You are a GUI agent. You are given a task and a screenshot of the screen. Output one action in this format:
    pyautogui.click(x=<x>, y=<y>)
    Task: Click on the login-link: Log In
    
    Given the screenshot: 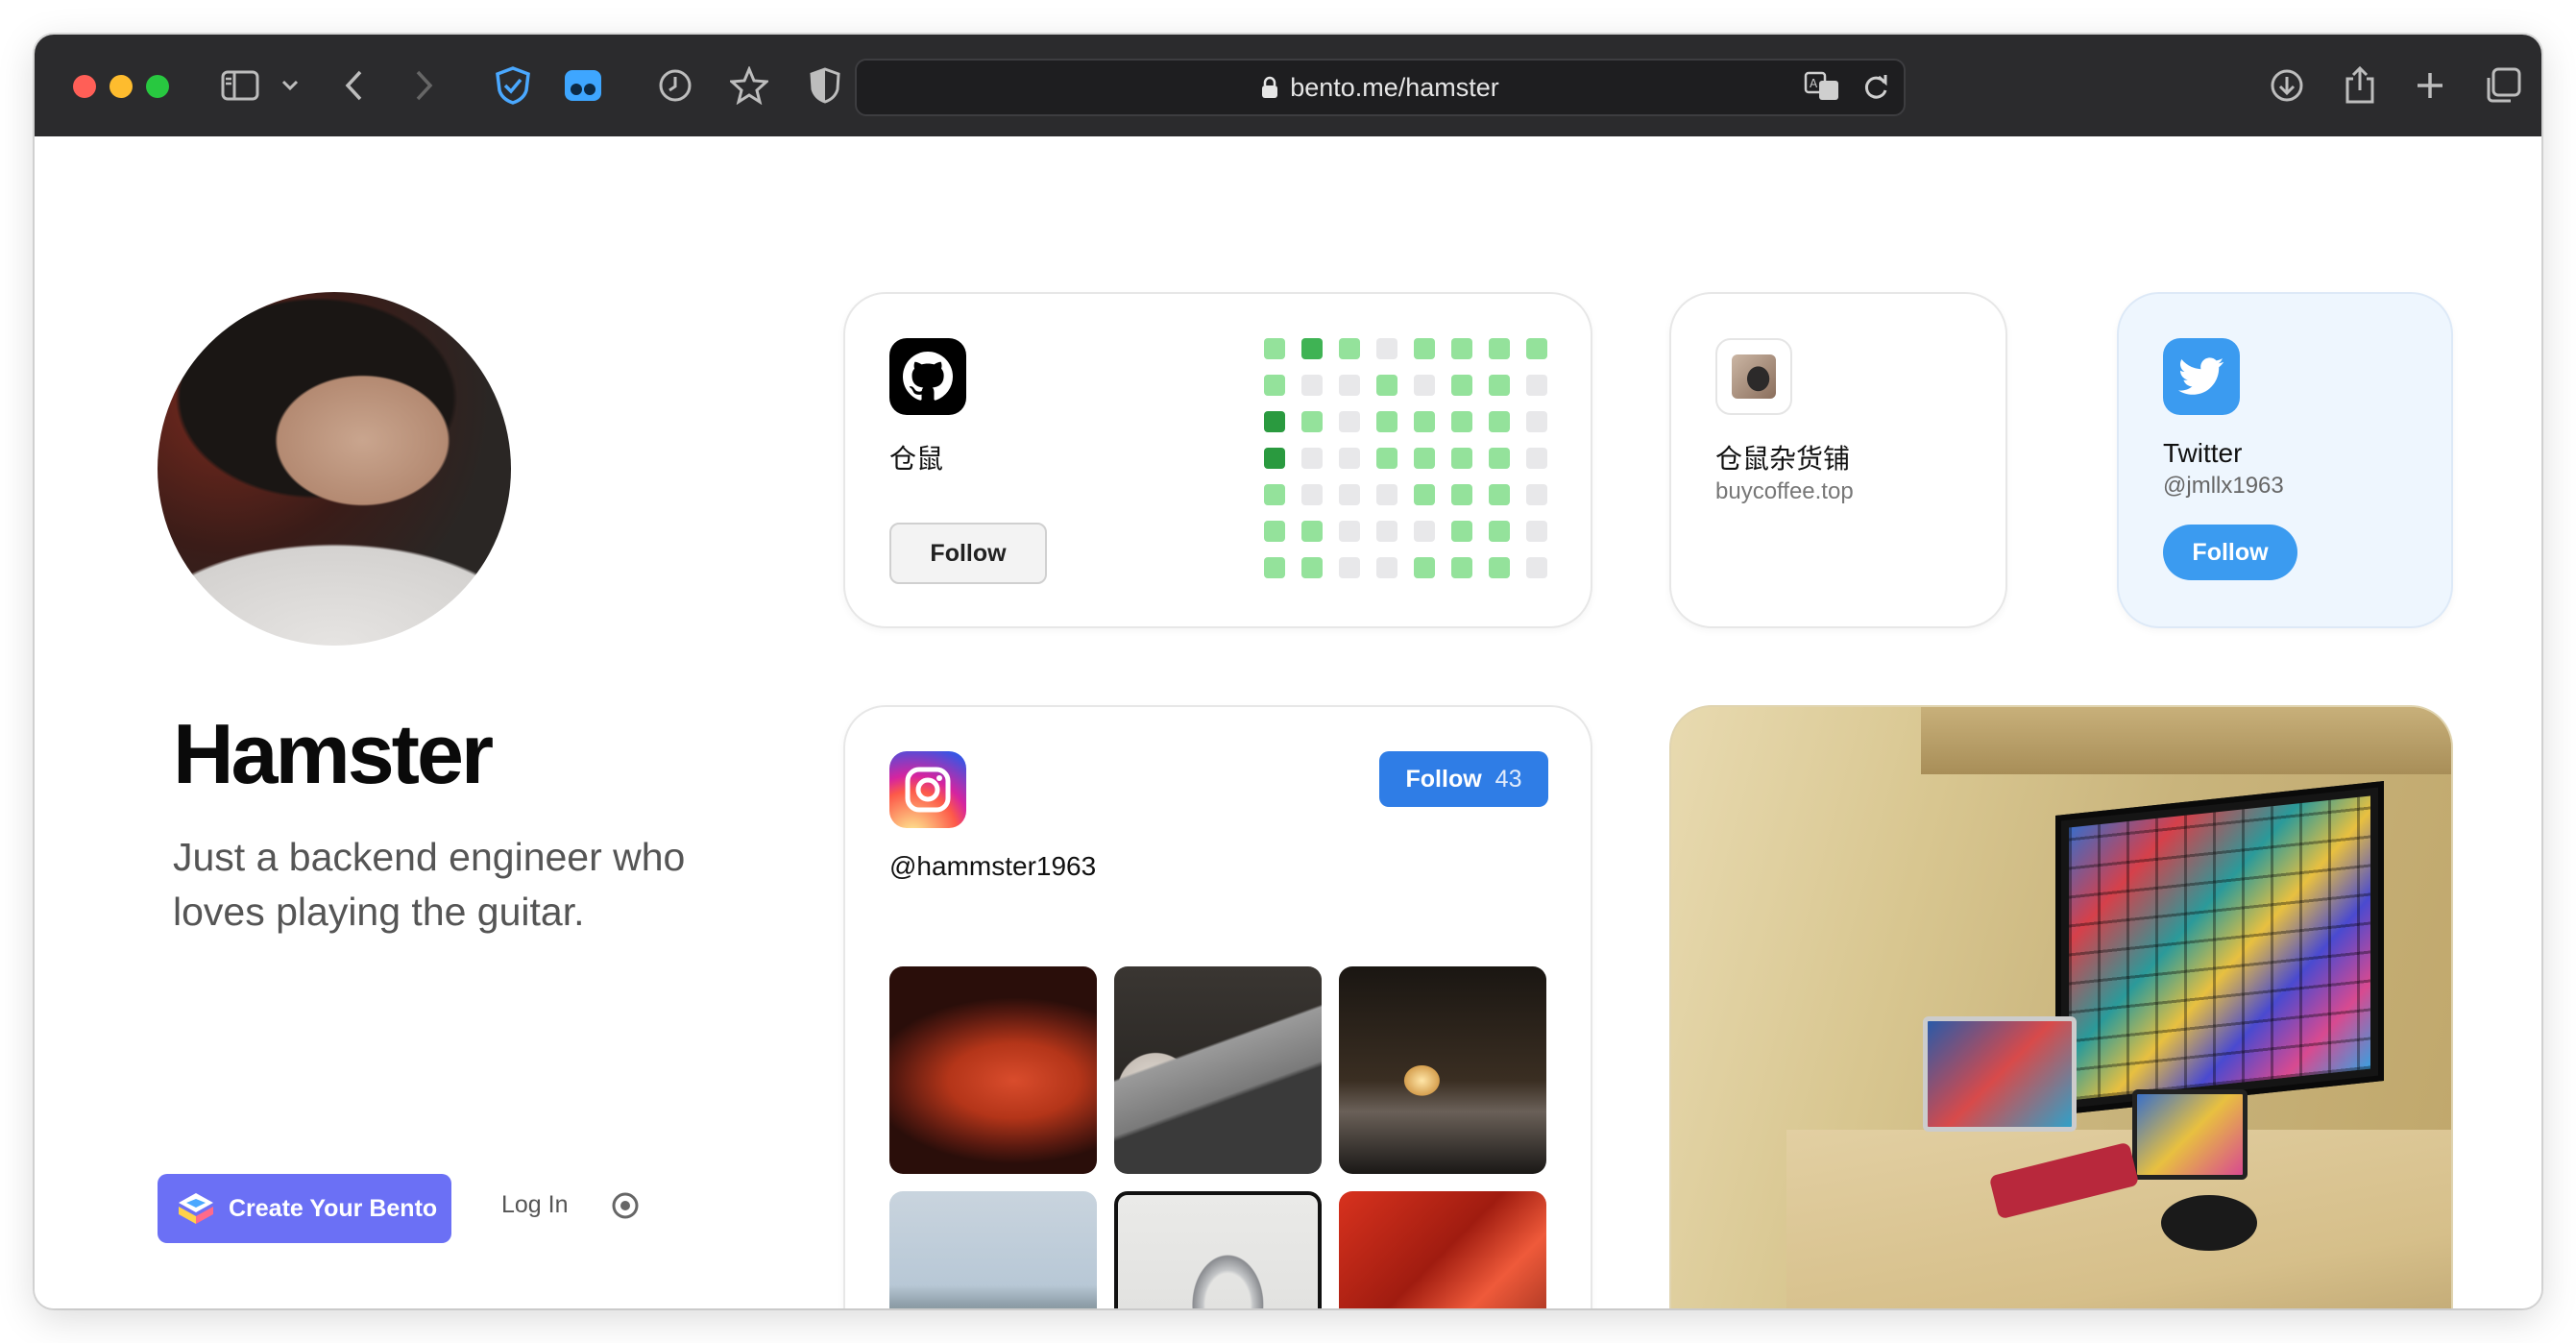 What is the action you would take?
    pyautogui.click(x=535, y=1205)
    